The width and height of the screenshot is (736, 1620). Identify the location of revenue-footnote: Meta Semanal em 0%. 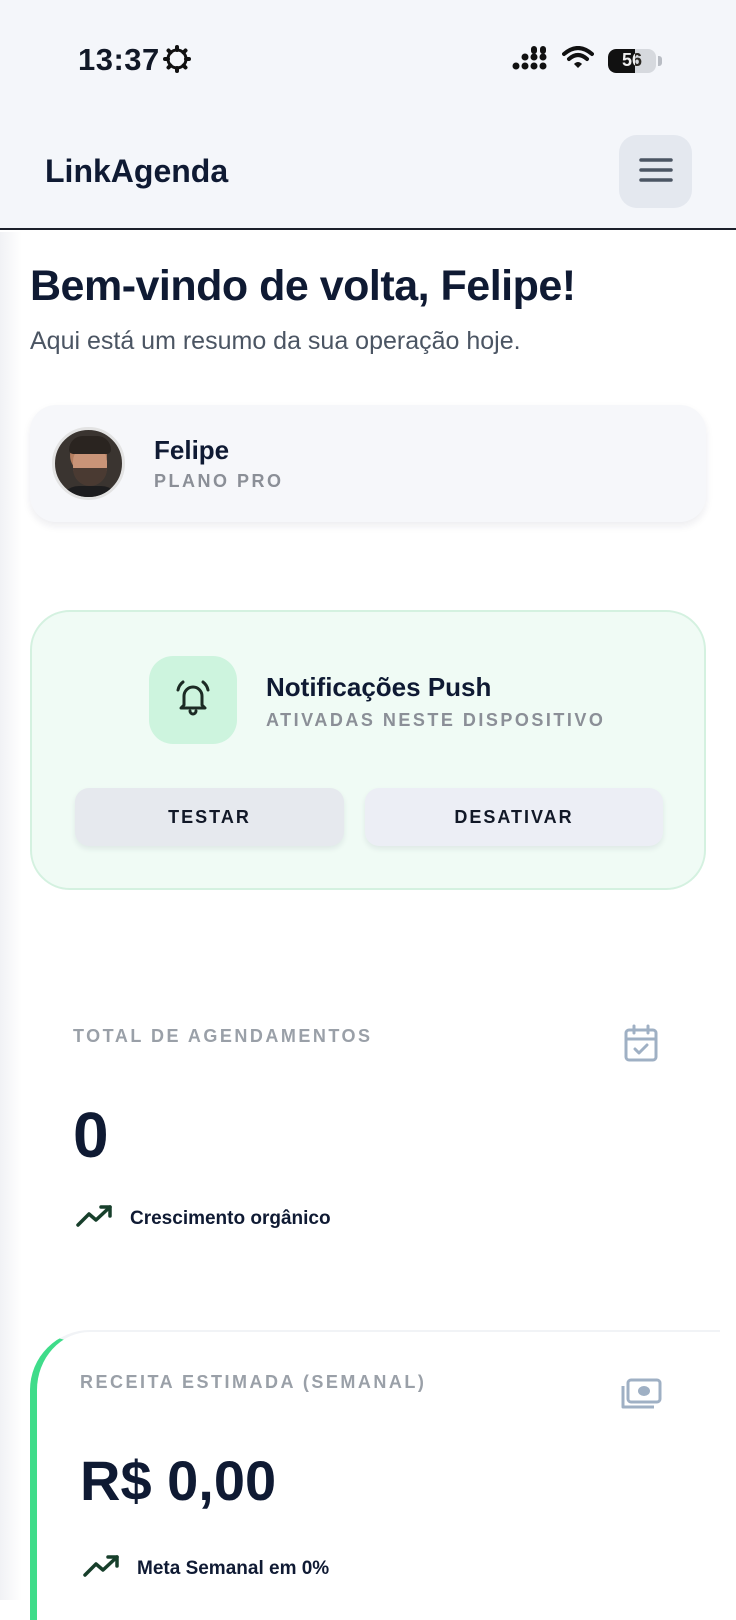
(206, 1569).